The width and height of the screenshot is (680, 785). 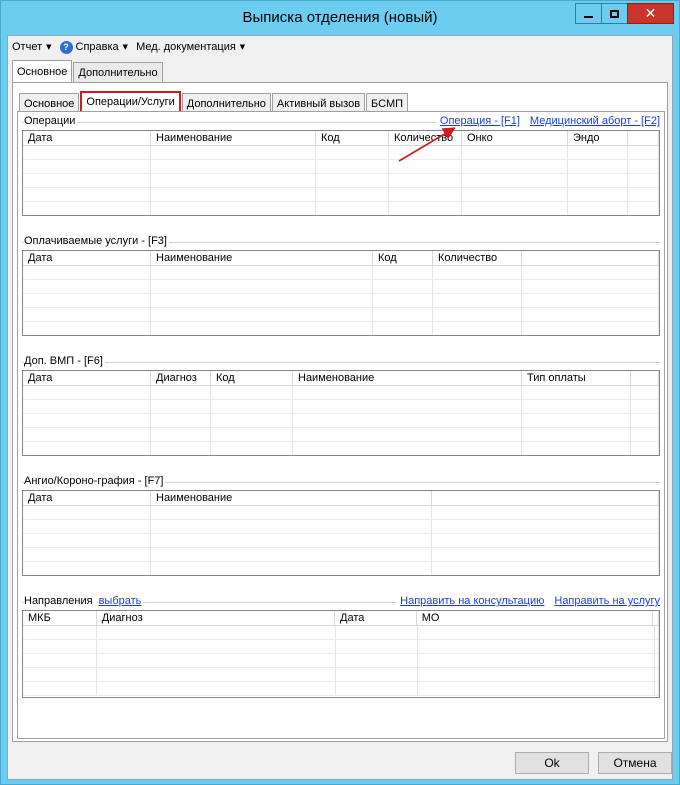 What do you see at coordinates (614, 13) in the screenshot?
I see `maximize-button` at bounding box center [614, 13].